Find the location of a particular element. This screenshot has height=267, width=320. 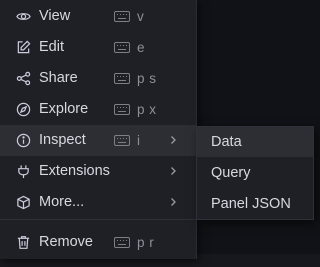

shortcut-text: p x is located at coordinates (147, 109).